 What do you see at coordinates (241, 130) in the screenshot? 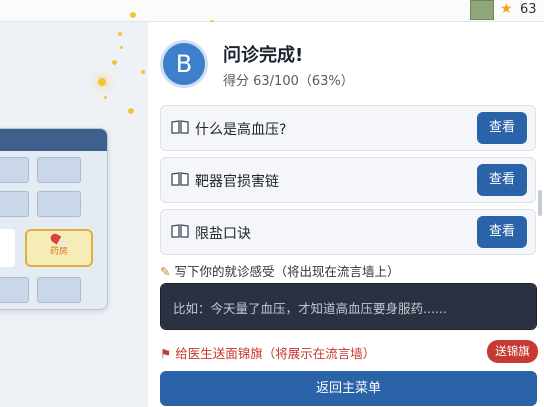
I see `knowledge-card-title: 什么是高血压?` at bounding box center [241, 130].